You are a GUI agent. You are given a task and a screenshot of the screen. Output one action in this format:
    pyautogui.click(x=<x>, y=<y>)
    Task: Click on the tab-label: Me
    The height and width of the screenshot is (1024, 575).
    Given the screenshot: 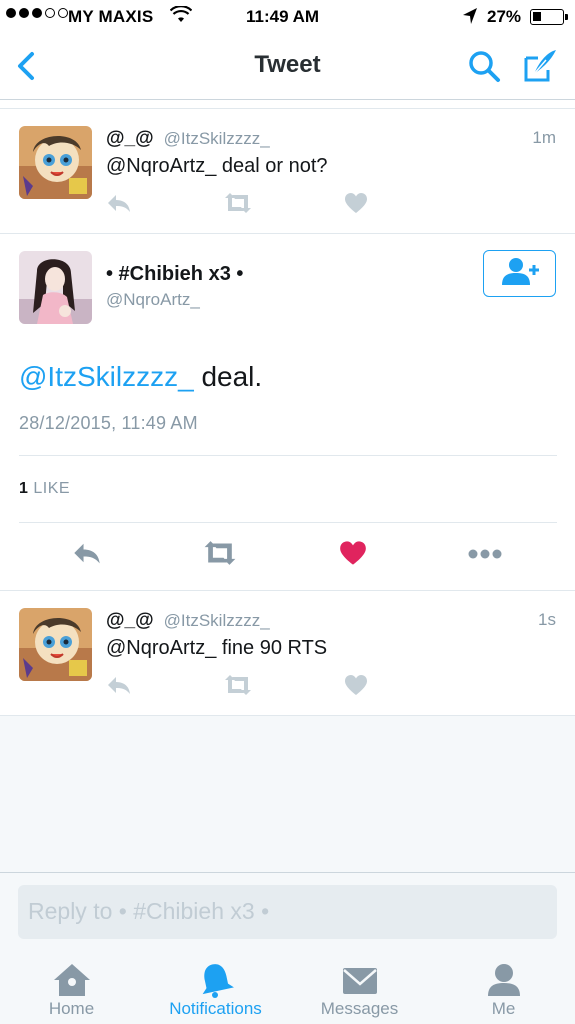 What is the action you would take?
    pyautogui.click(x=503, y=1008)
    